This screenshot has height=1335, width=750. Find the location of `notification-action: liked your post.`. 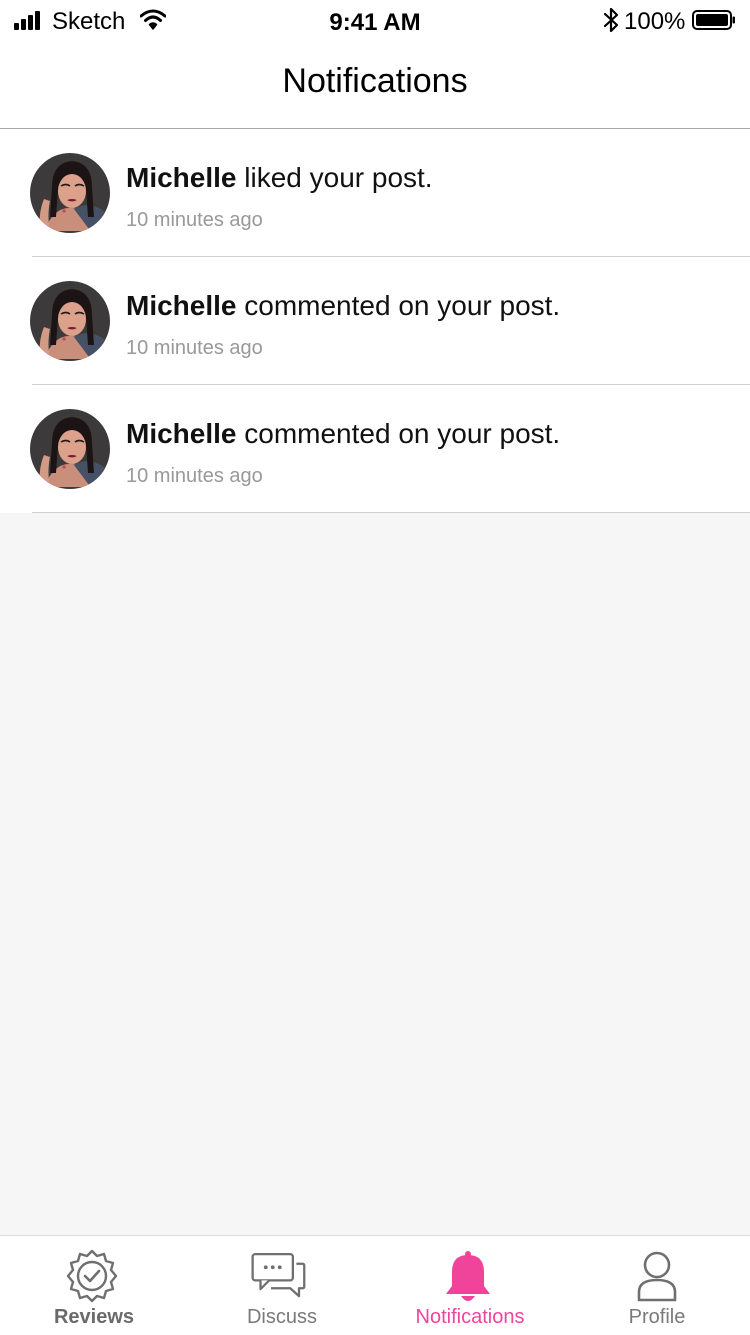

notification-action: liked your post. is located at coordinates (334, 177).